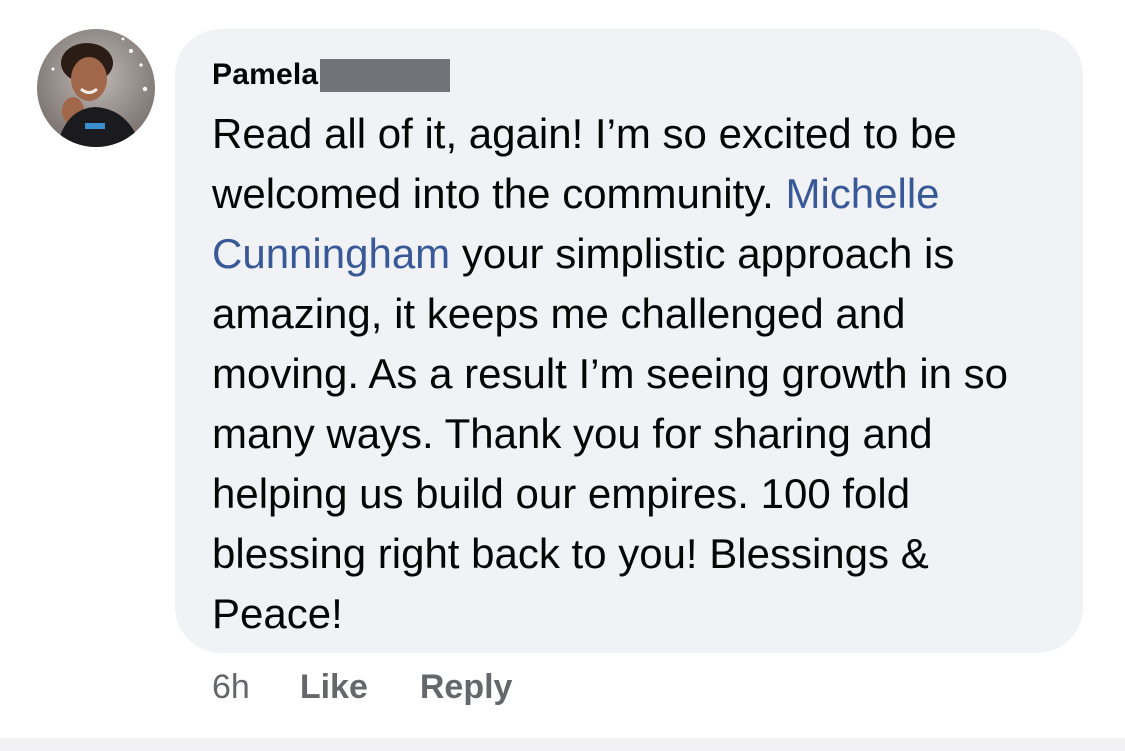 The image size is (1125, 751). What do you see at coordinates (265, 75) in the screenshot?
I see `author-name: Pamela` at bounding box center [265, 75].